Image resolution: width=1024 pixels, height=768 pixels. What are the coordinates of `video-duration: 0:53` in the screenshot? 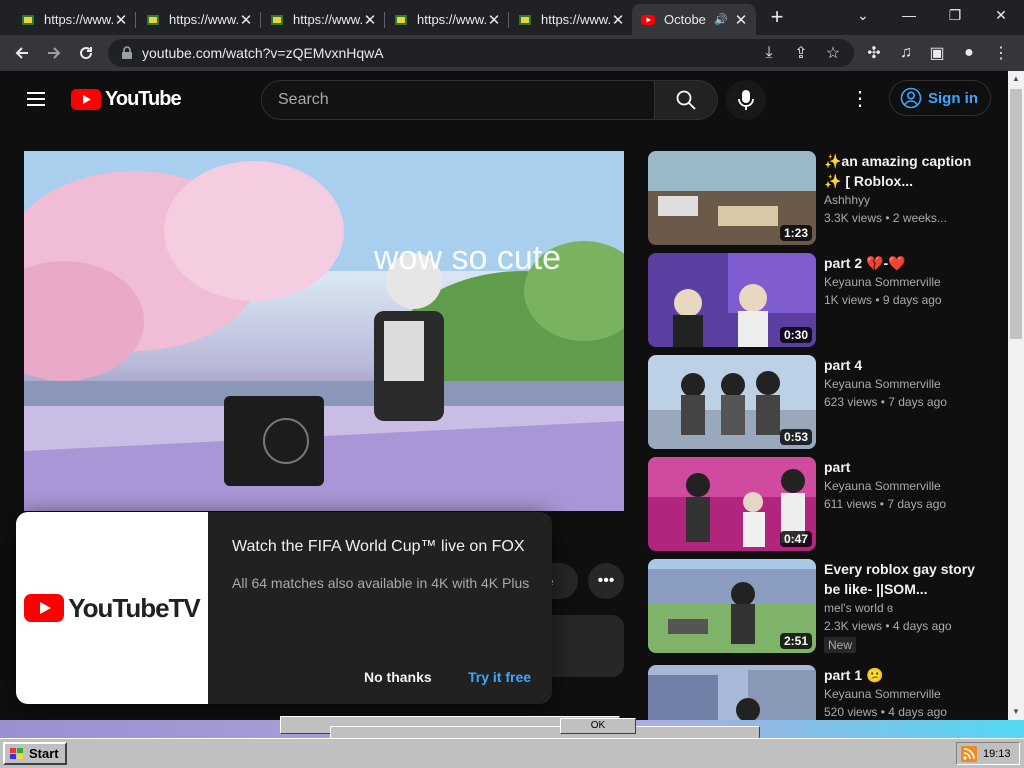 It's located at (795, 437).